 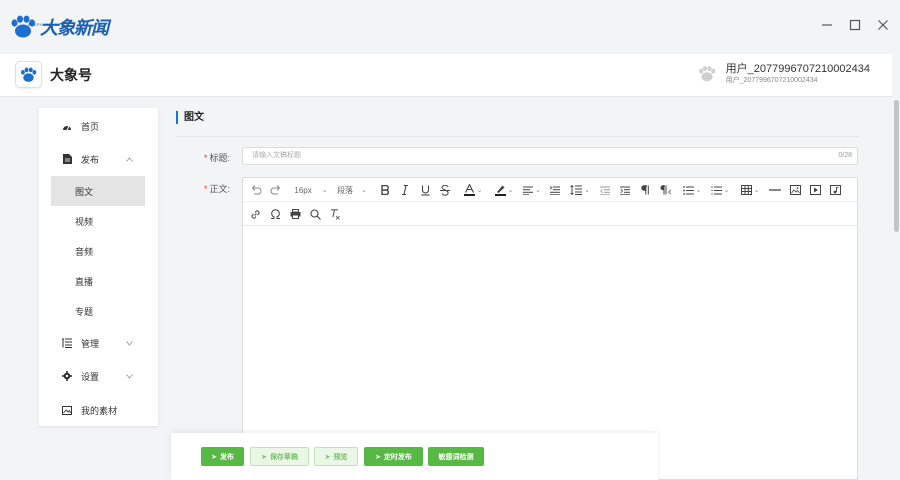 I want to click on maximize-button, so click(x=855, y=25).